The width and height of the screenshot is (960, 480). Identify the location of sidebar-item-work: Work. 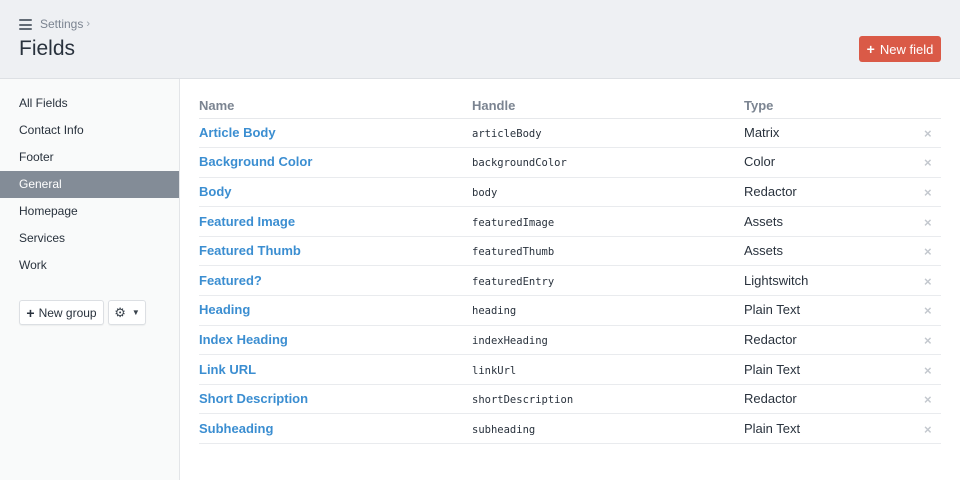
(89, 265).